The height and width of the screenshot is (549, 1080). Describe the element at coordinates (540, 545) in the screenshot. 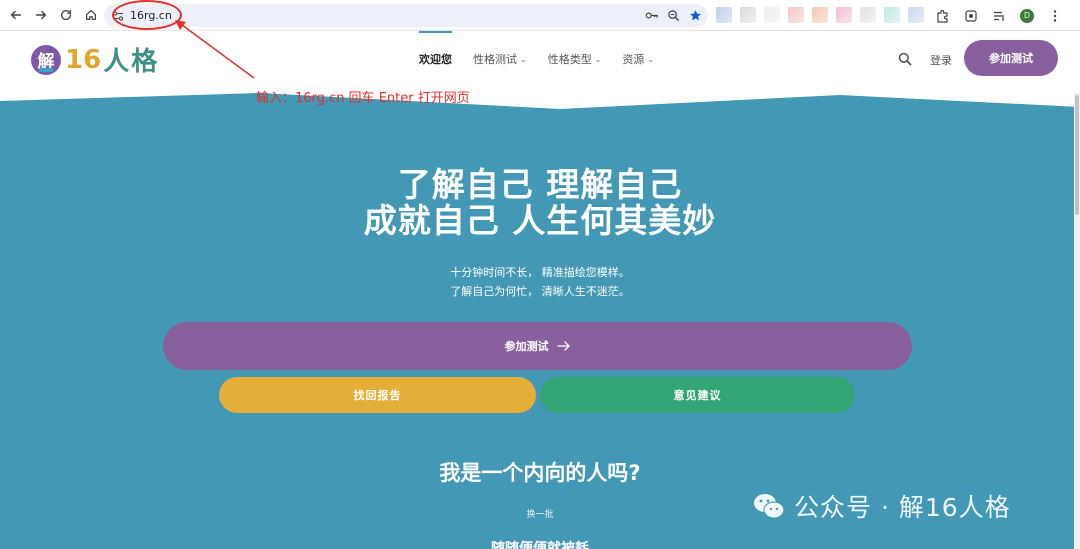

I see `next-question-text: 随随便便就被耗` at that location.